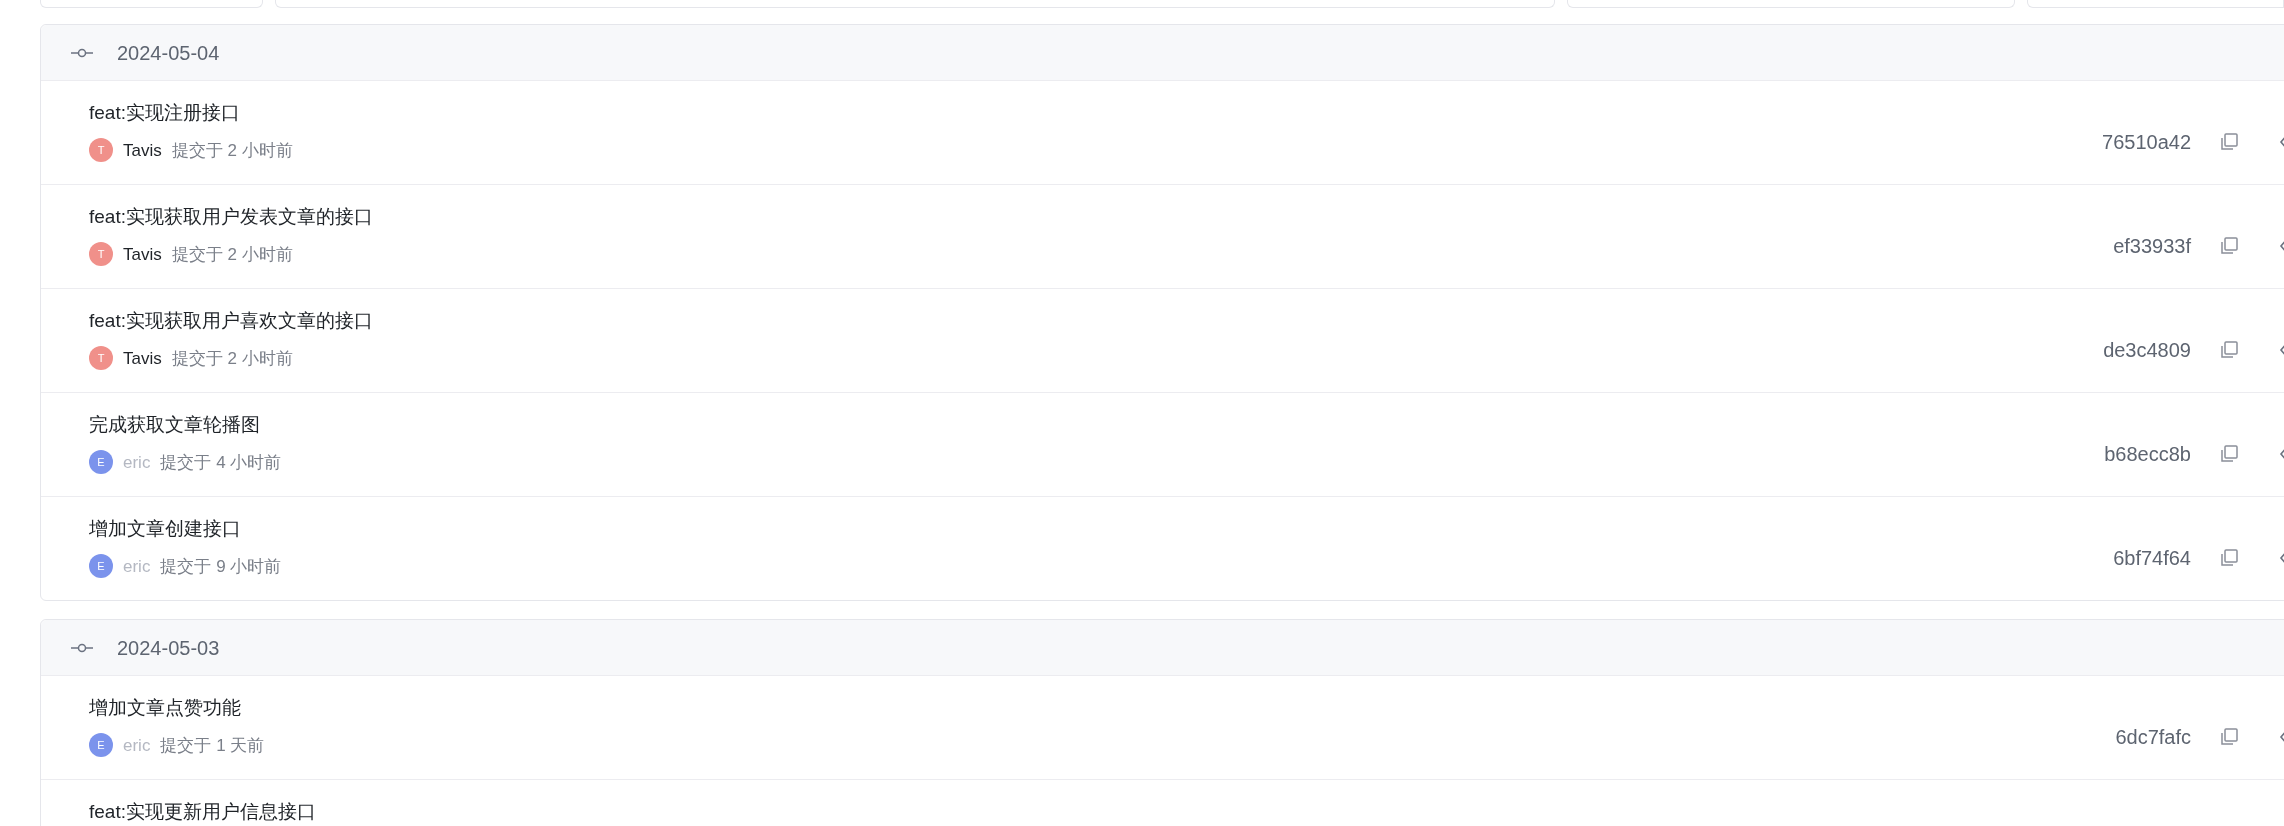  Describe the element at coordinates (2152, 557) in the screenshot. I see `commit-hash: 6bf74f64` at that location.